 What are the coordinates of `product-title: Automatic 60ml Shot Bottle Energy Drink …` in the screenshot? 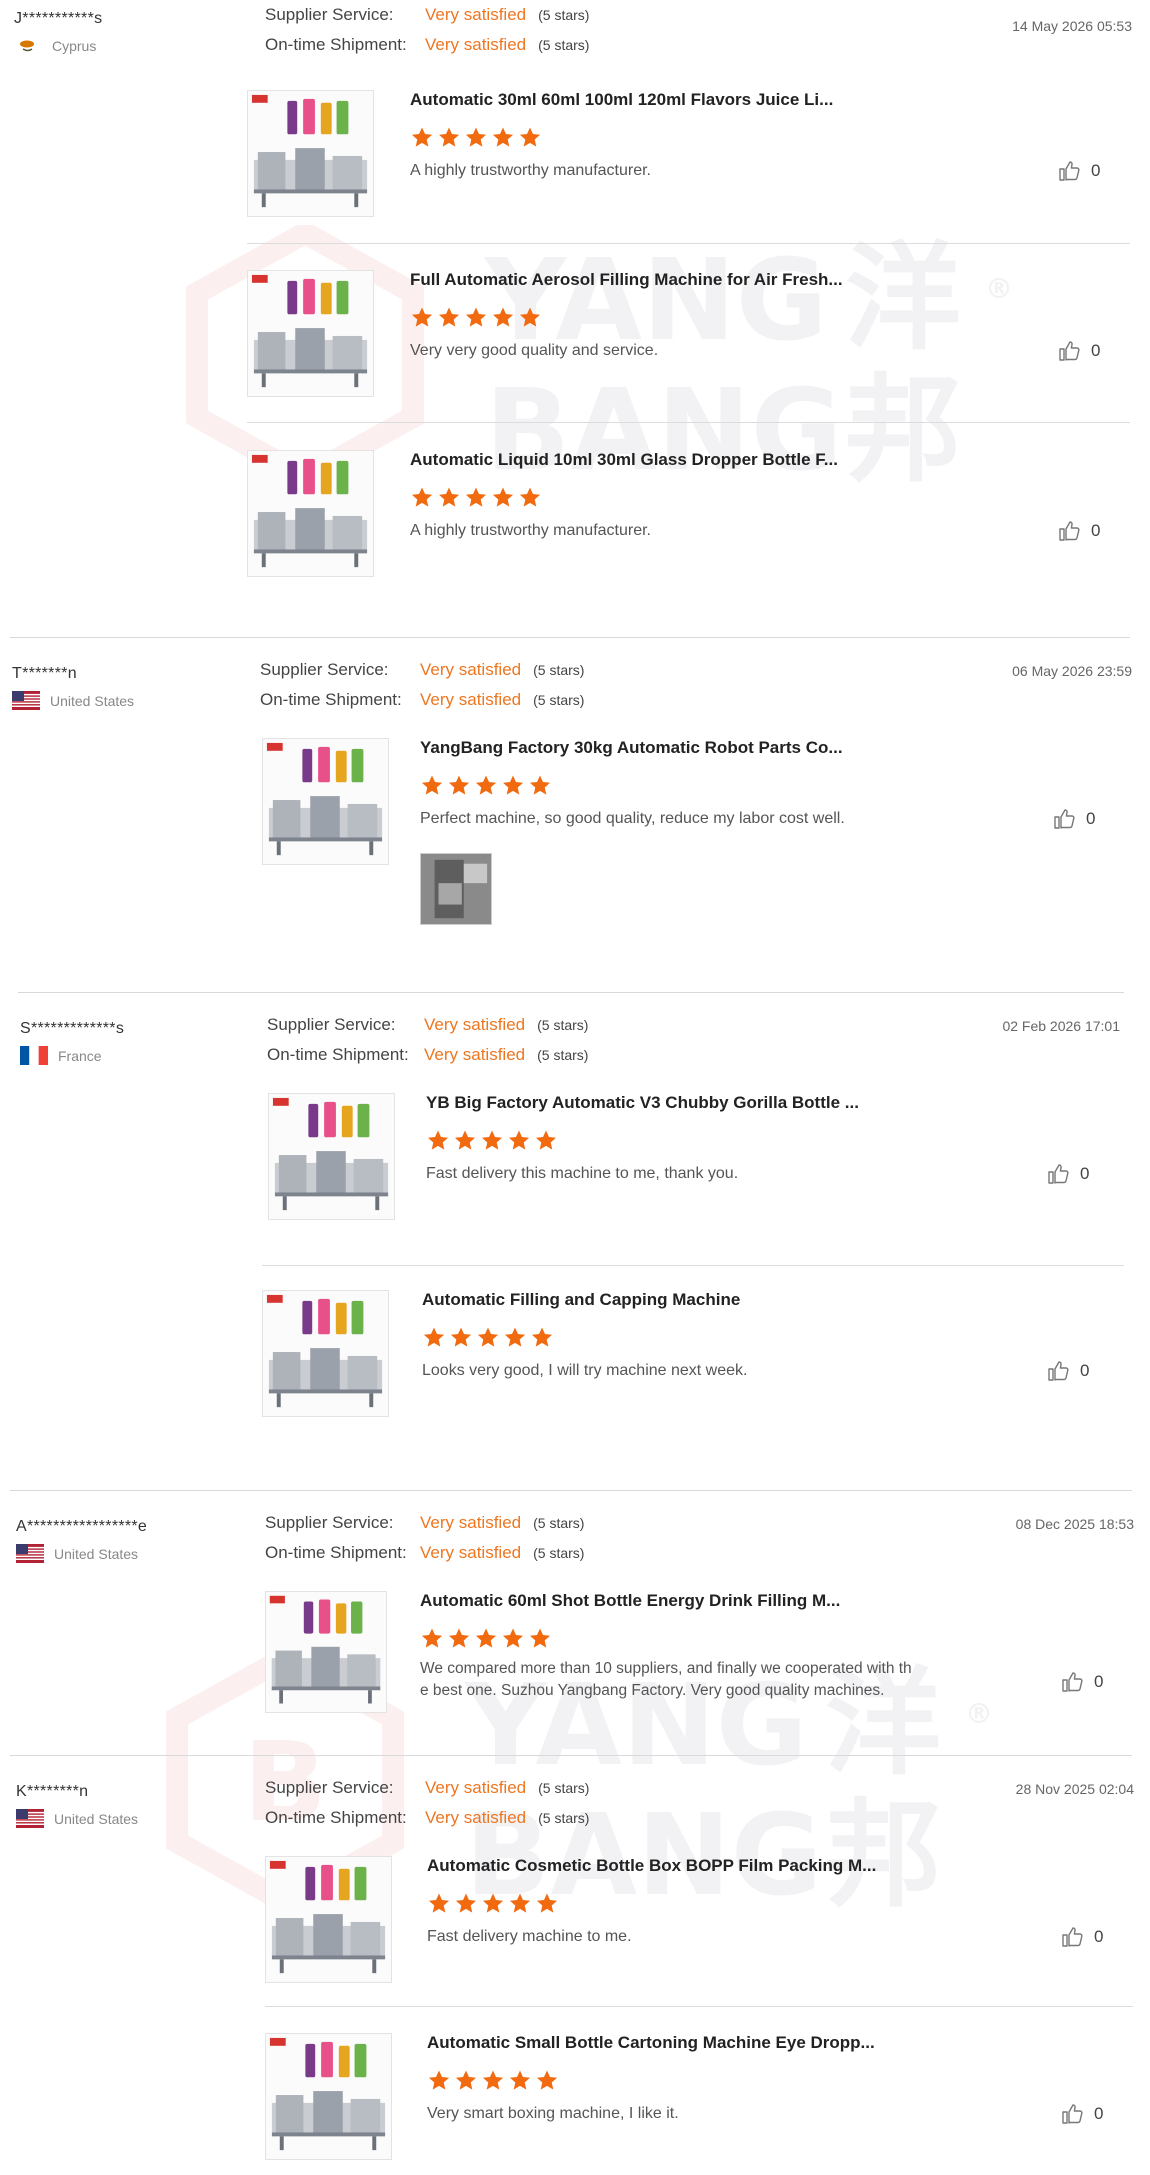 It's located at (630, 1601).